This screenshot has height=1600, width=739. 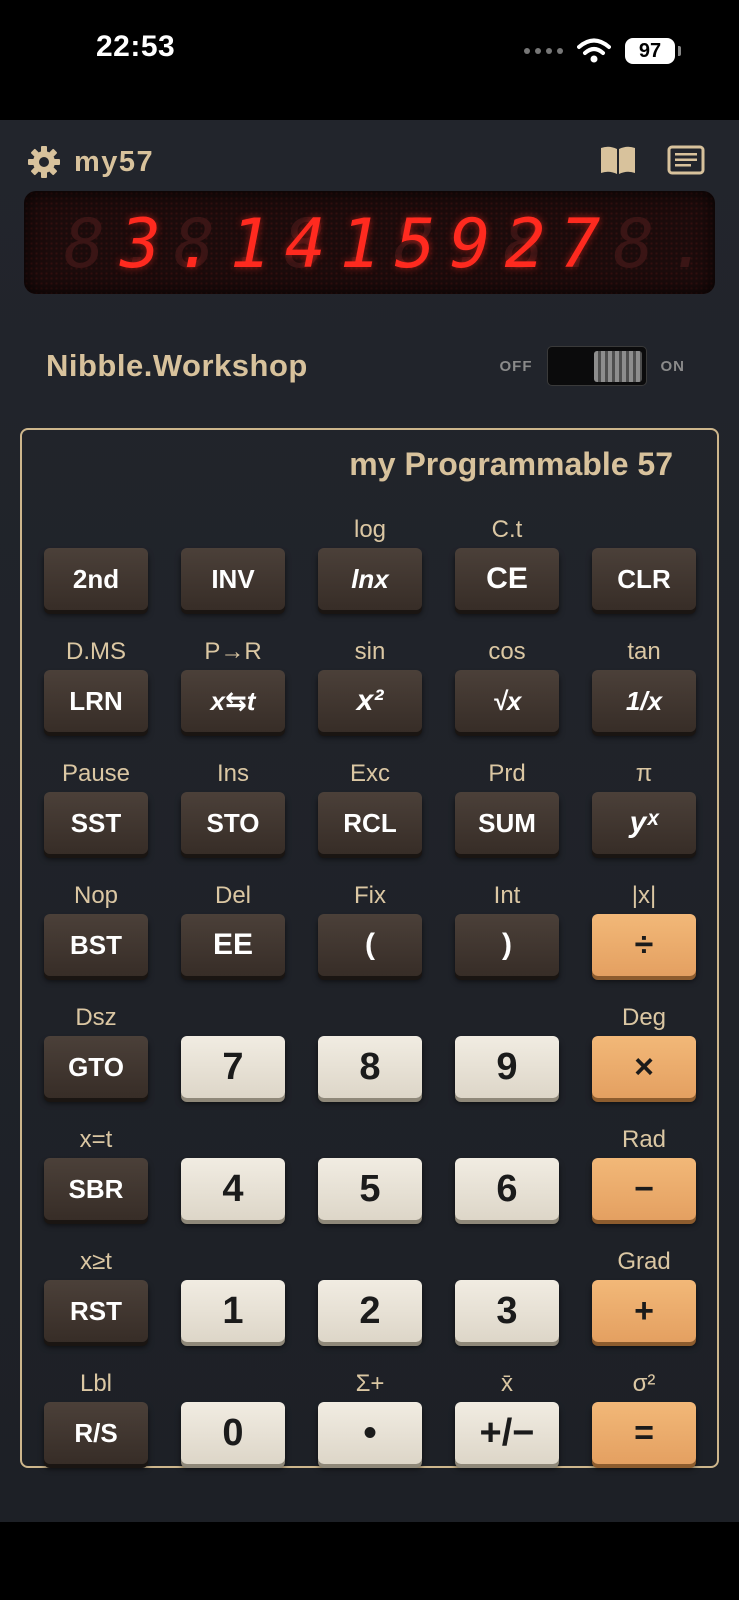 I want to click on led-display: 8.8.8.8.8.8.8.8.8.8. 3.1415927, so click(x=369, y=242).